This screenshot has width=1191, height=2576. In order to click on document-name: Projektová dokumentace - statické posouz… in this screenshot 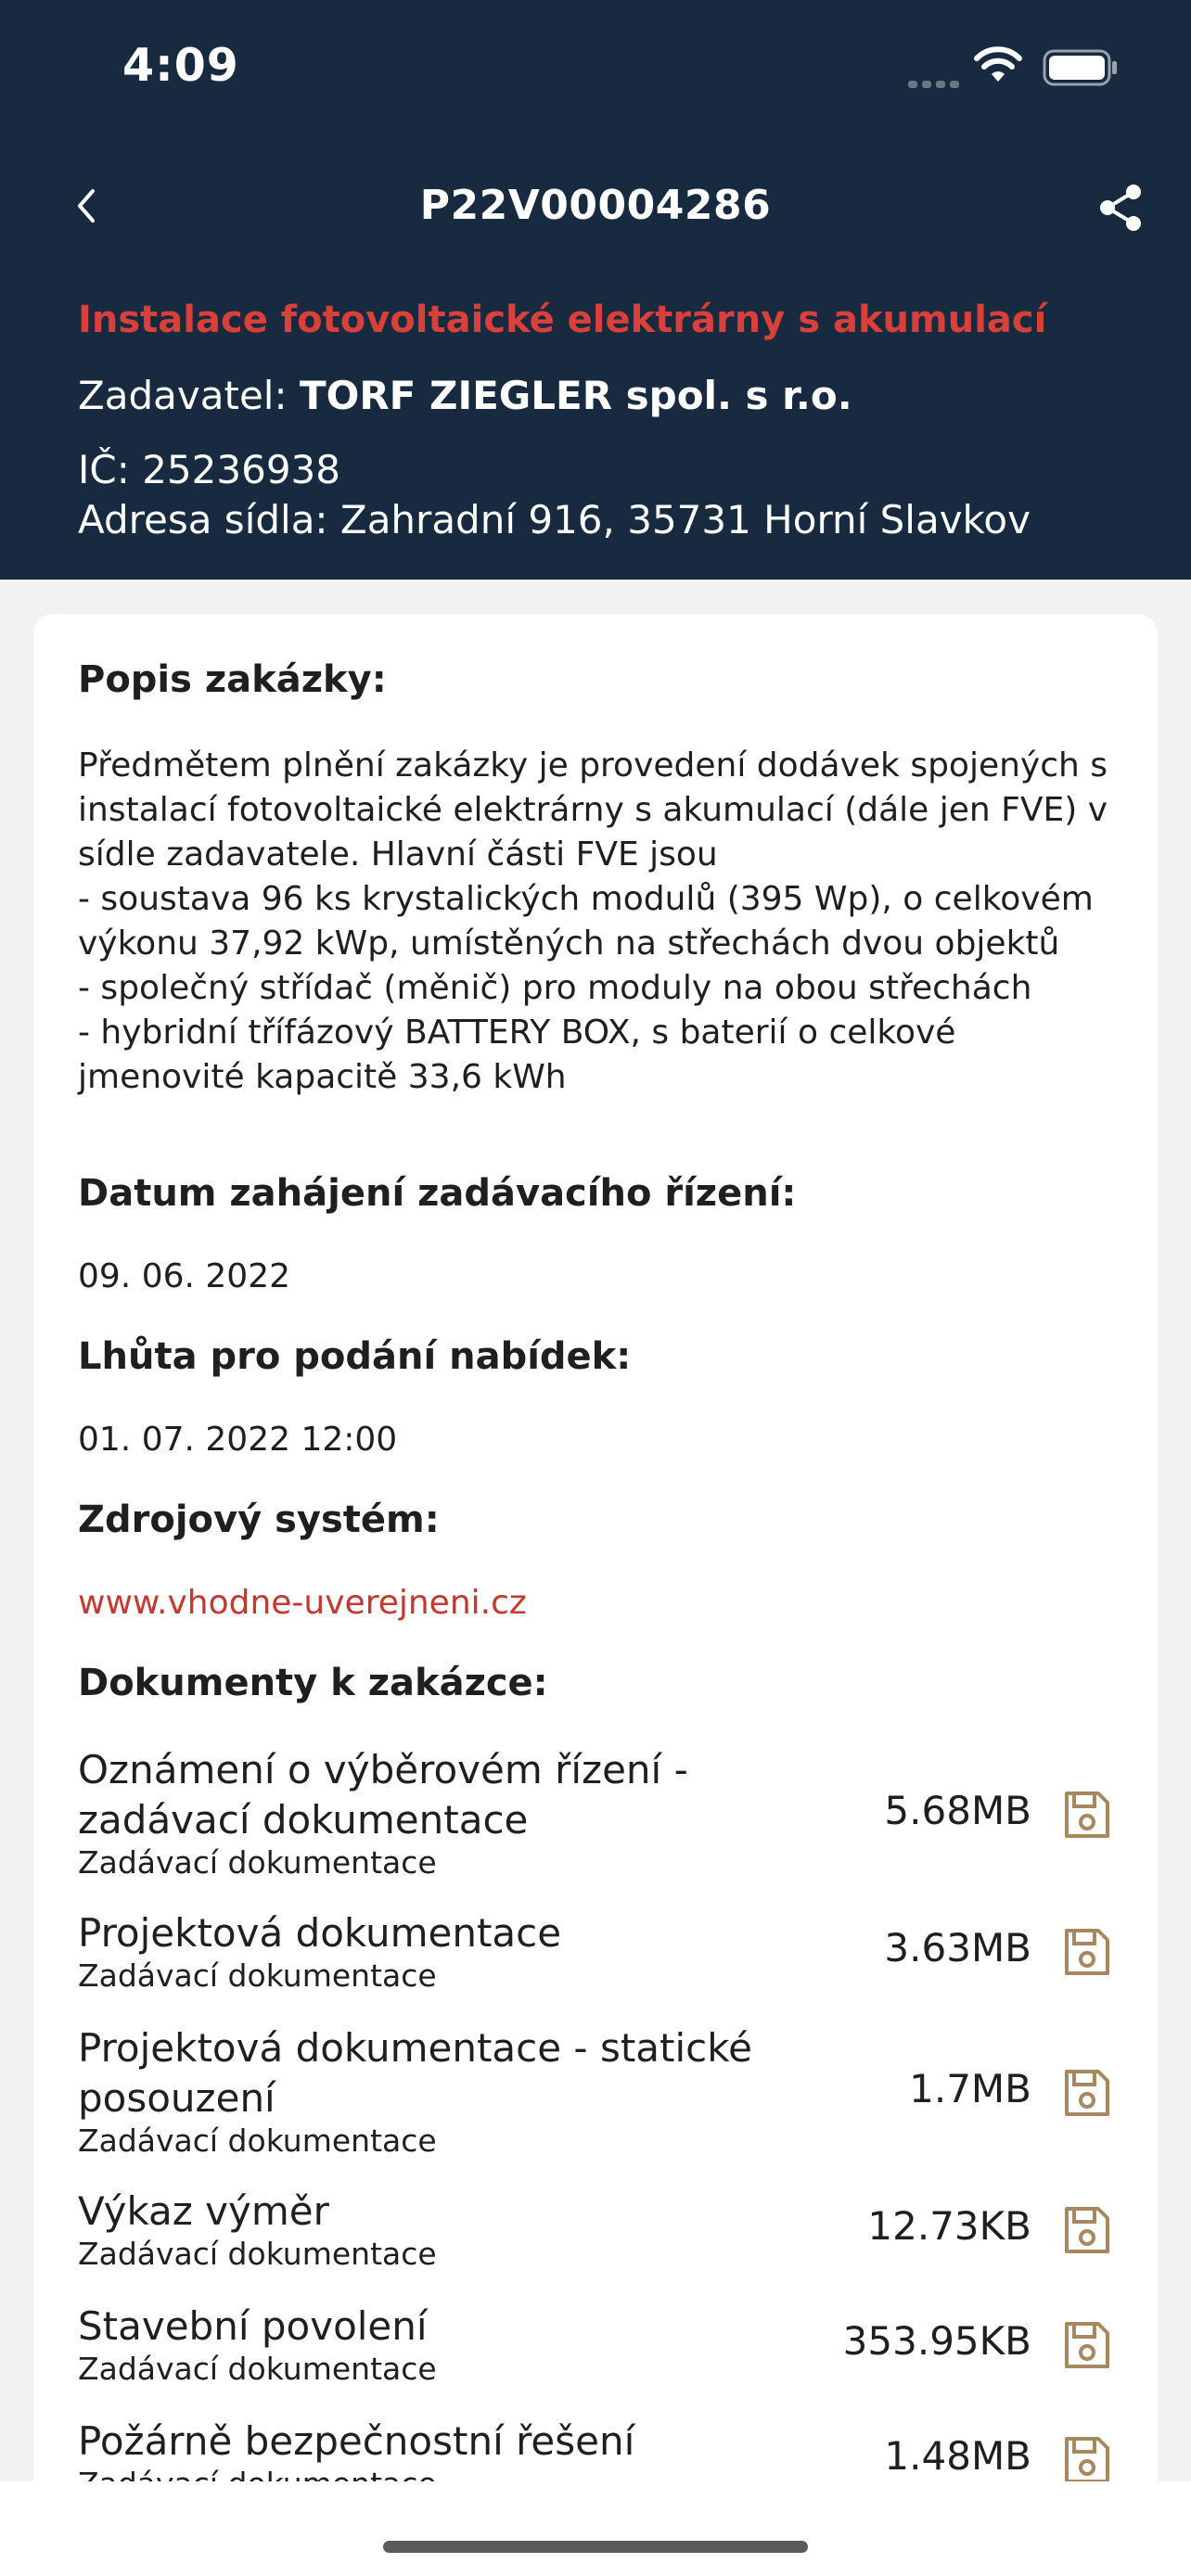, I will do `click(415, 2073)`.